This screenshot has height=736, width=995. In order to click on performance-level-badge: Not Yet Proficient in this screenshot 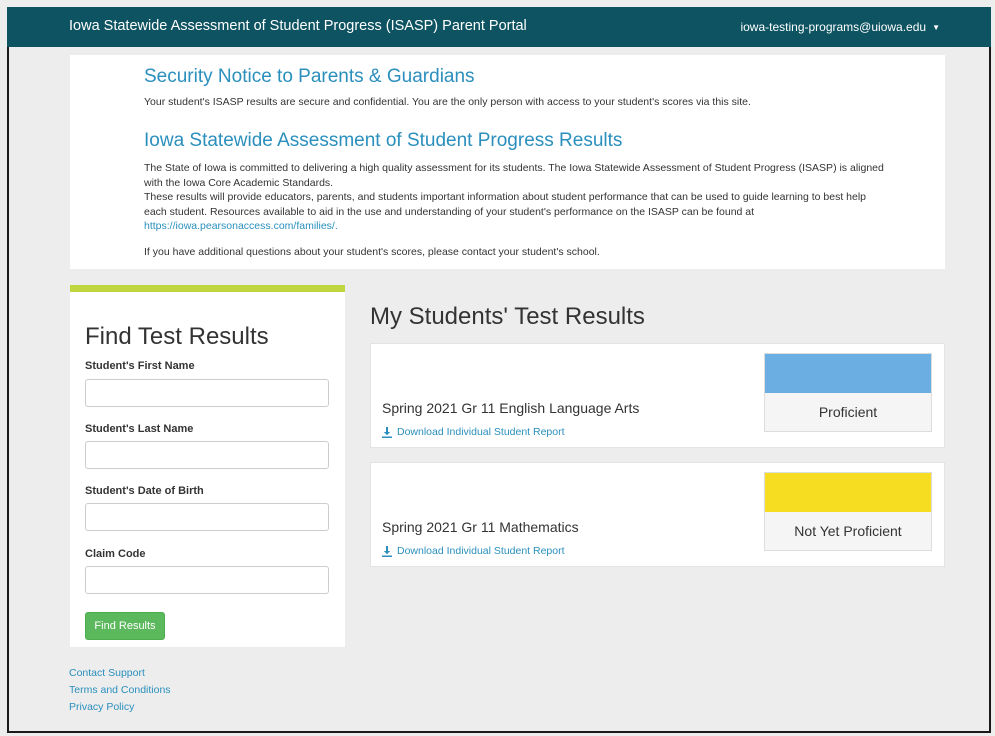, I will do `click(848, 511)`.